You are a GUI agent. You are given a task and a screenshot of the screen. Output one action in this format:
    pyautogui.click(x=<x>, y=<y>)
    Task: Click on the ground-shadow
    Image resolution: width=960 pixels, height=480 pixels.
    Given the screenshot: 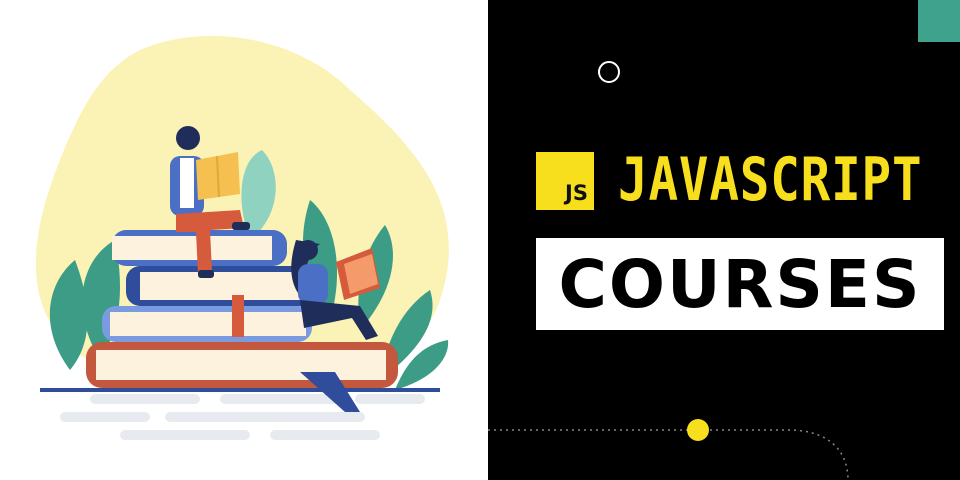 What is the action you would take?
    pyautogui.click(x=242, y=417)
    